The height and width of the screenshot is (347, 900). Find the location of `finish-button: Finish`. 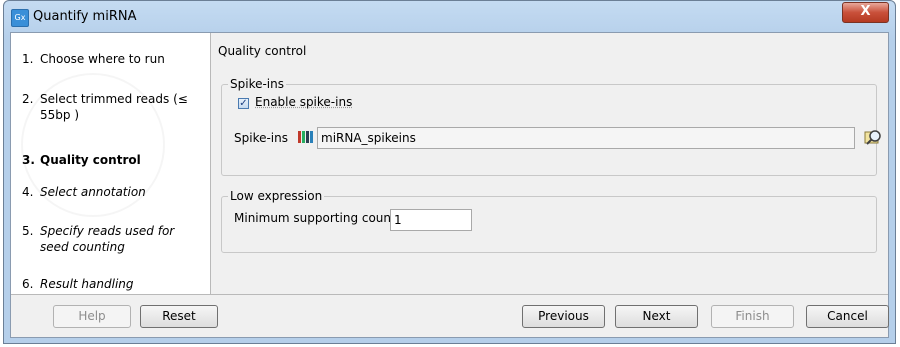

finish-button: Finish is located at coordinates (752, 316).